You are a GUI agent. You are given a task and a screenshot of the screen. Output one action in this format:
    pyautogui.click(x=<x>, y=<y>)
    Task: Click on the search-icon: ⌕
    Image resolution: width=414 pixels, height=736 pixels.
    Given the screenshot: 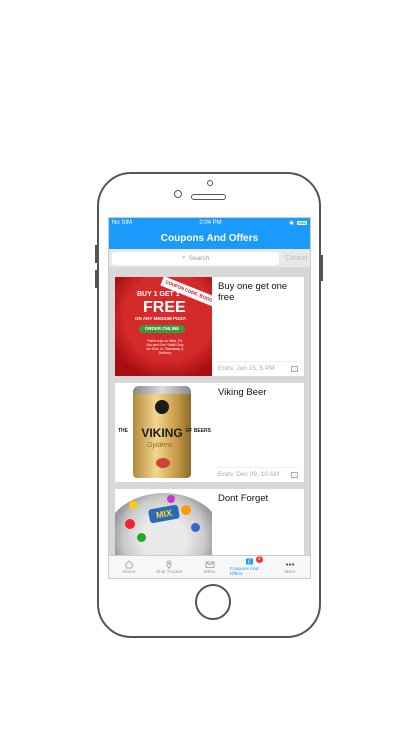 What is the action you would take?
    pyautogui.click(x=183, y=257)
    